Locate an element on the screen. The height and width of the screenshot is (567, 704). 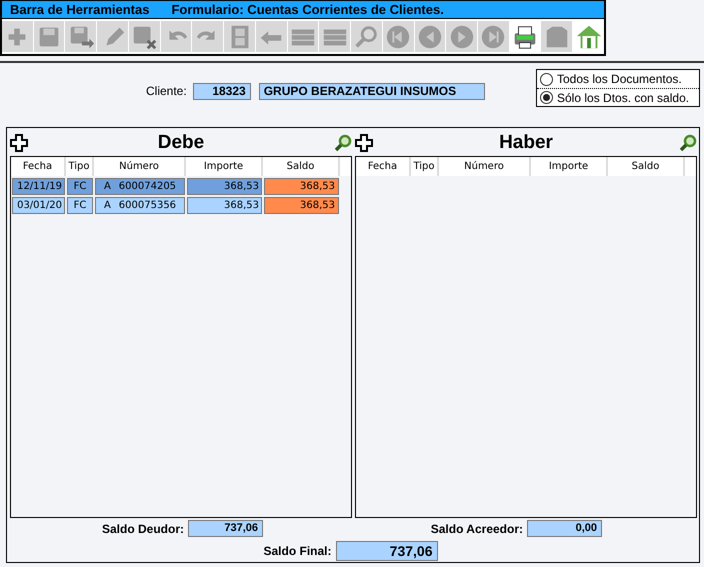
client-name-field: GRUPO BERAZATEGUI INSUMOS is located at coordinates (371, 91).